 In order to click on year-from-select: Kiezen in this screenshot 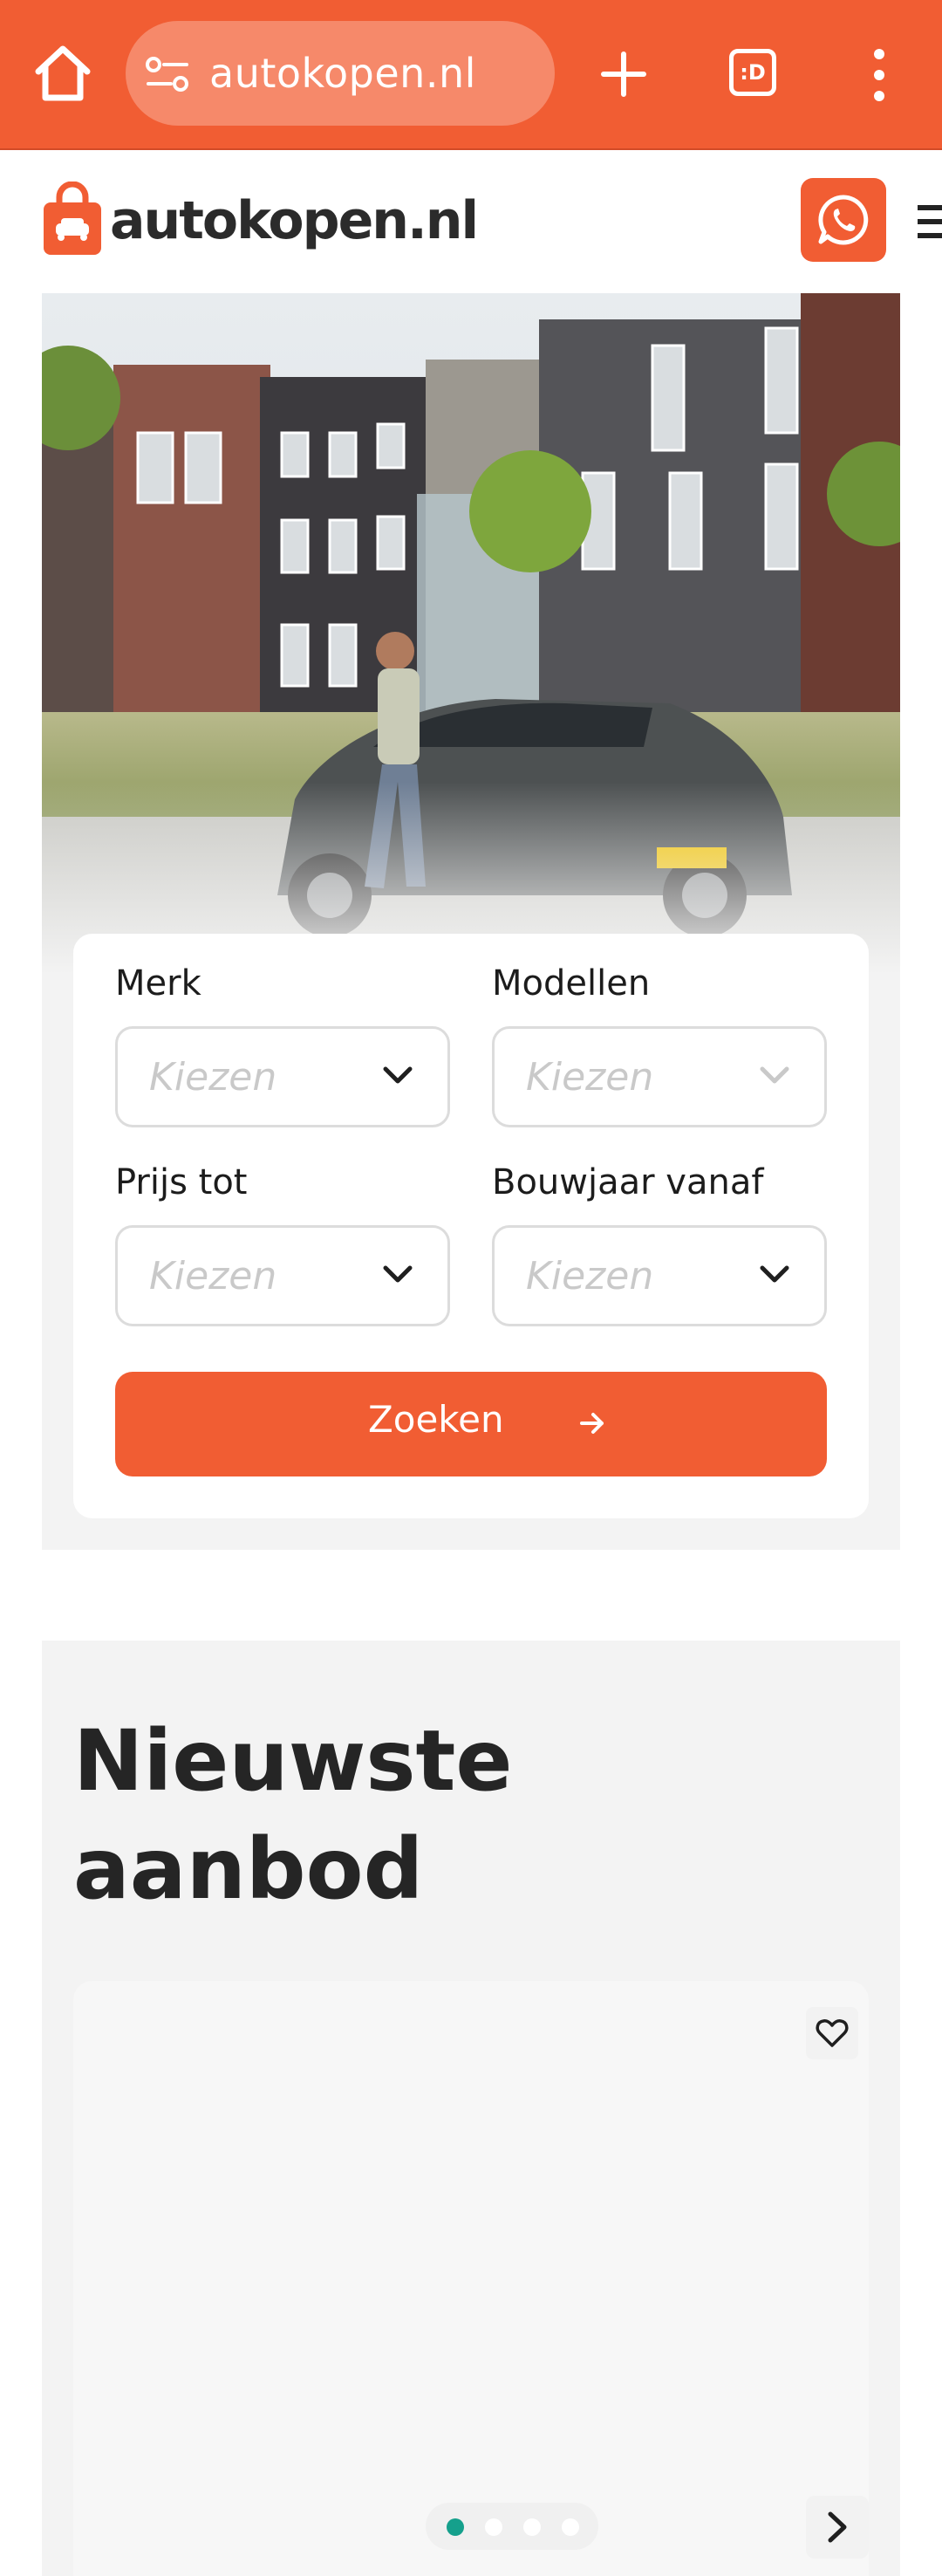, I will do `click(659, 1275)`.